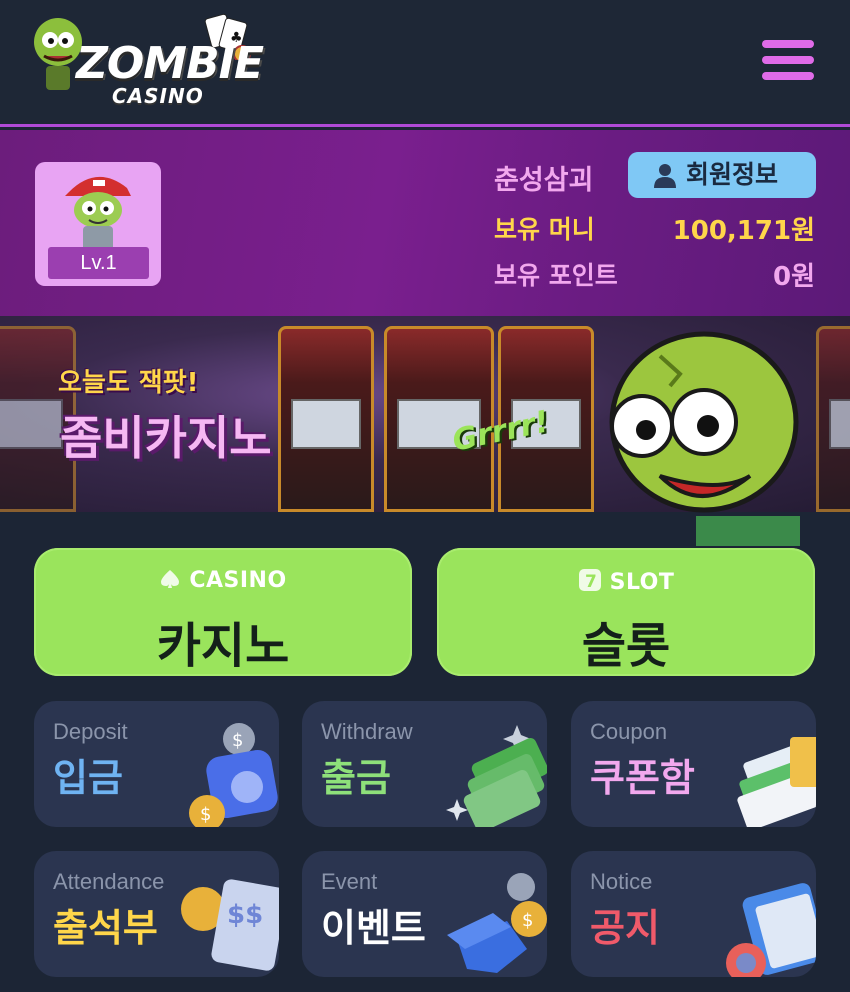 This screenshot has width=850, height=992. I want to click on attendance-en-label: Attendance, so click(109, 881).